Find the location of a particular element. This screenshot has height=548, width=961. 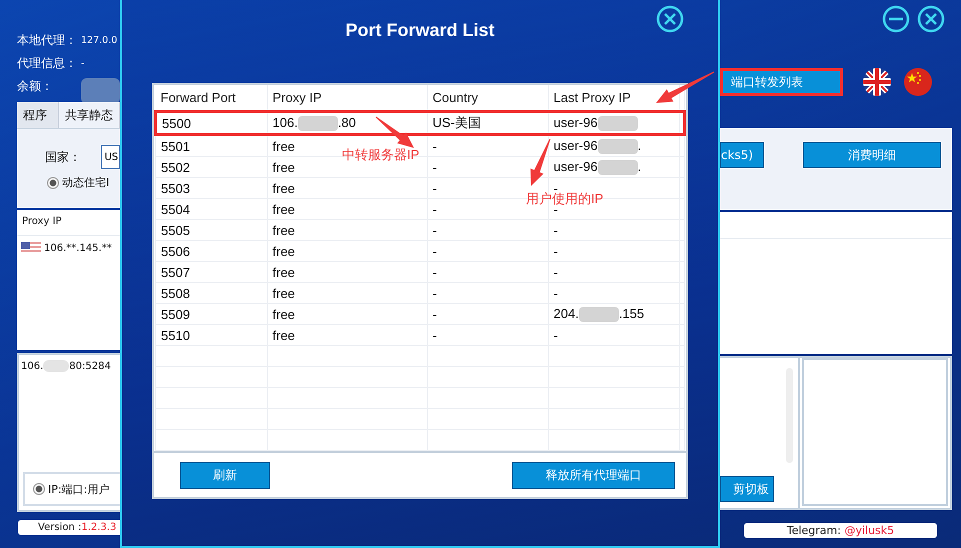

table-cell: 5507 is located at coordinates (211, 272).